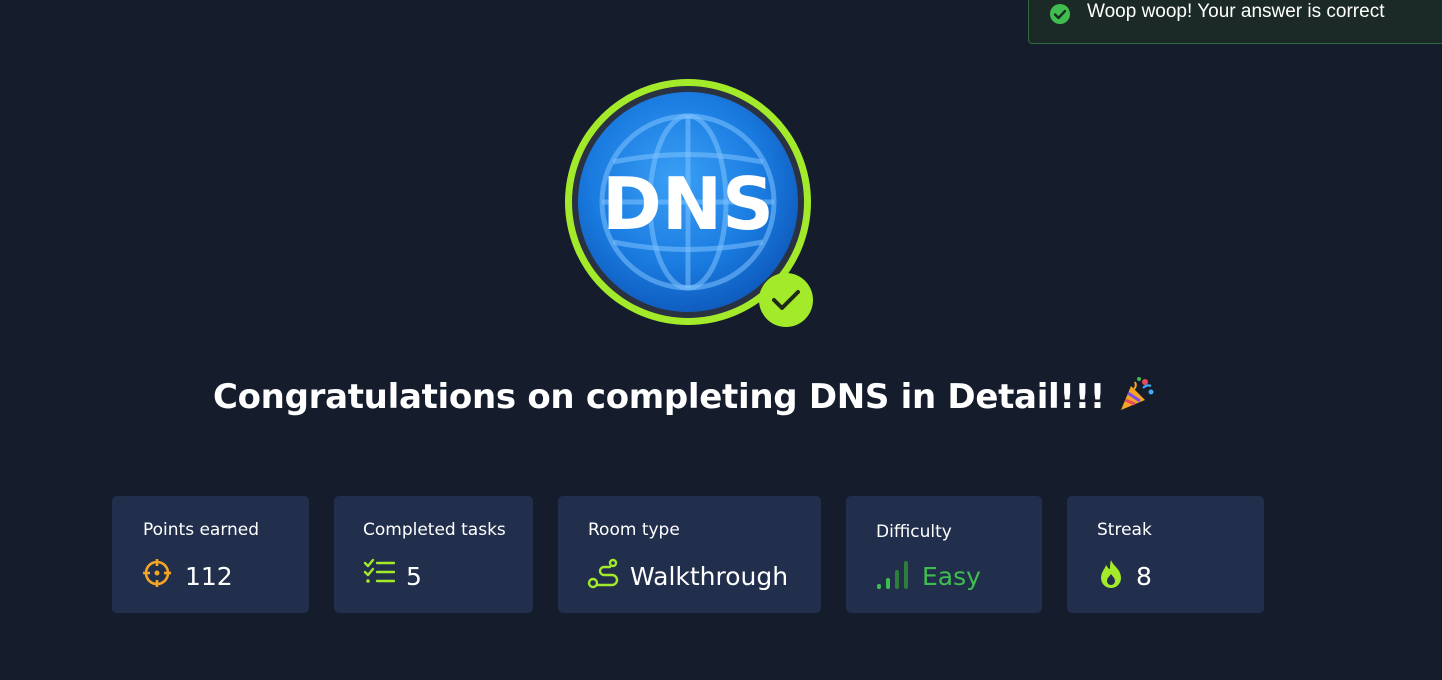 The image size is (1442, 680). I want to click on tasks-label: Completed tasks, so click(434, 530).